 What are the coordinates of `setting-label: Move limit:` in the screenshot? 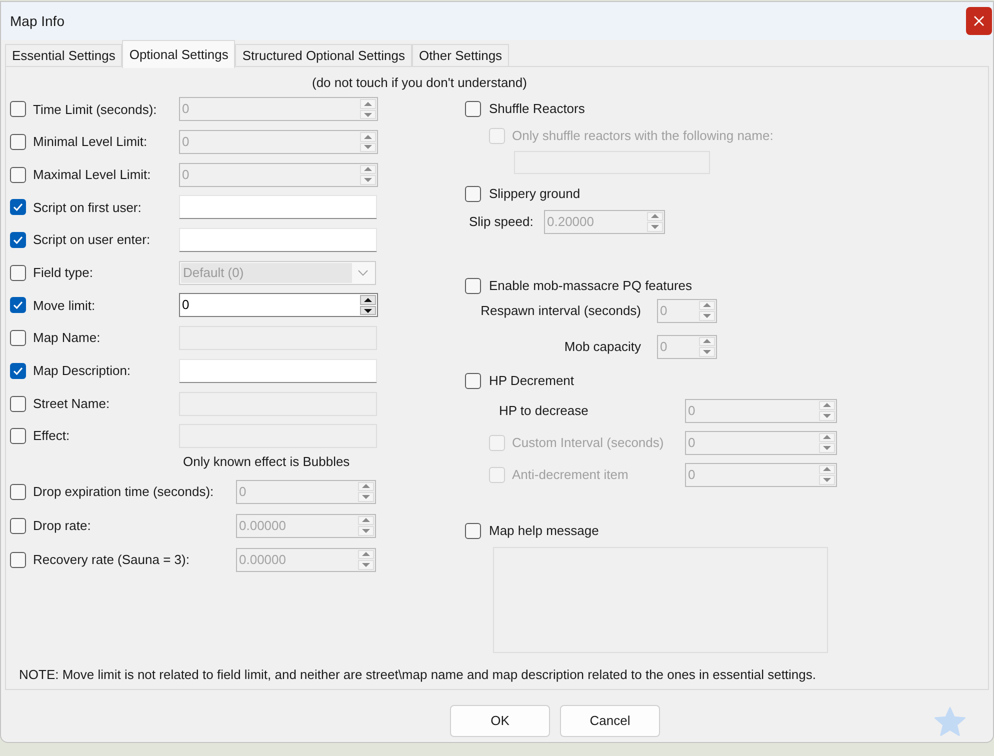 It's located at (64, 305).